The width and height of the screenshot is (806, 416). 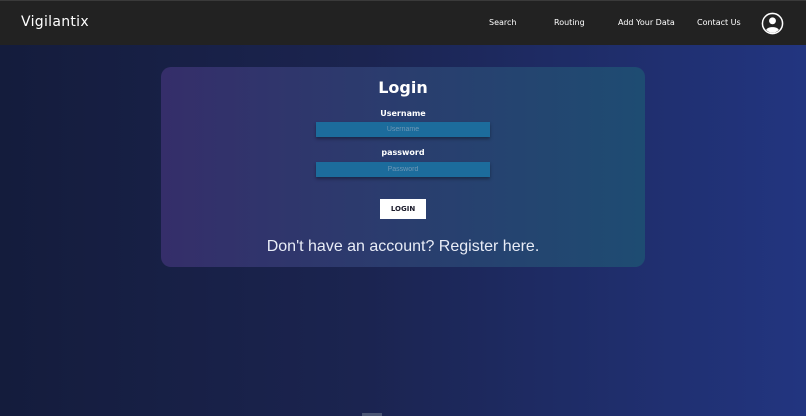 I want to click on brand-logo-text: Vigilantix, so click(x=55, y=22).